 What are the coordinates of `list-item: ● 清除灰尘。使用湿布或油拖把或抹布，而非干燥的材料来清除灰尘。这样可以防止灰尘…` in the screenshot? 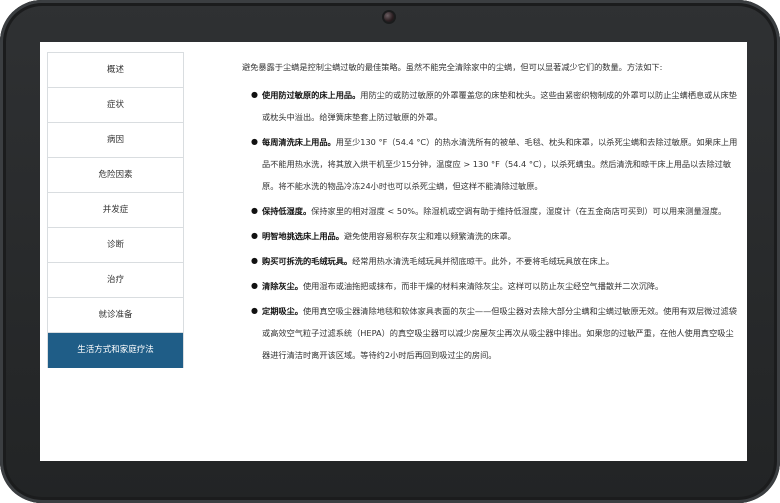 It's located at (495, 286).